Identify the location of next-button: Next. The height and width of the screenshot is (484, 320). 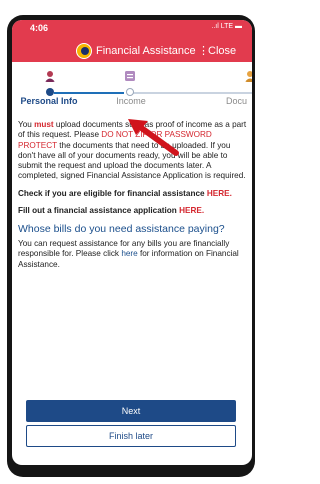
(131, 411).